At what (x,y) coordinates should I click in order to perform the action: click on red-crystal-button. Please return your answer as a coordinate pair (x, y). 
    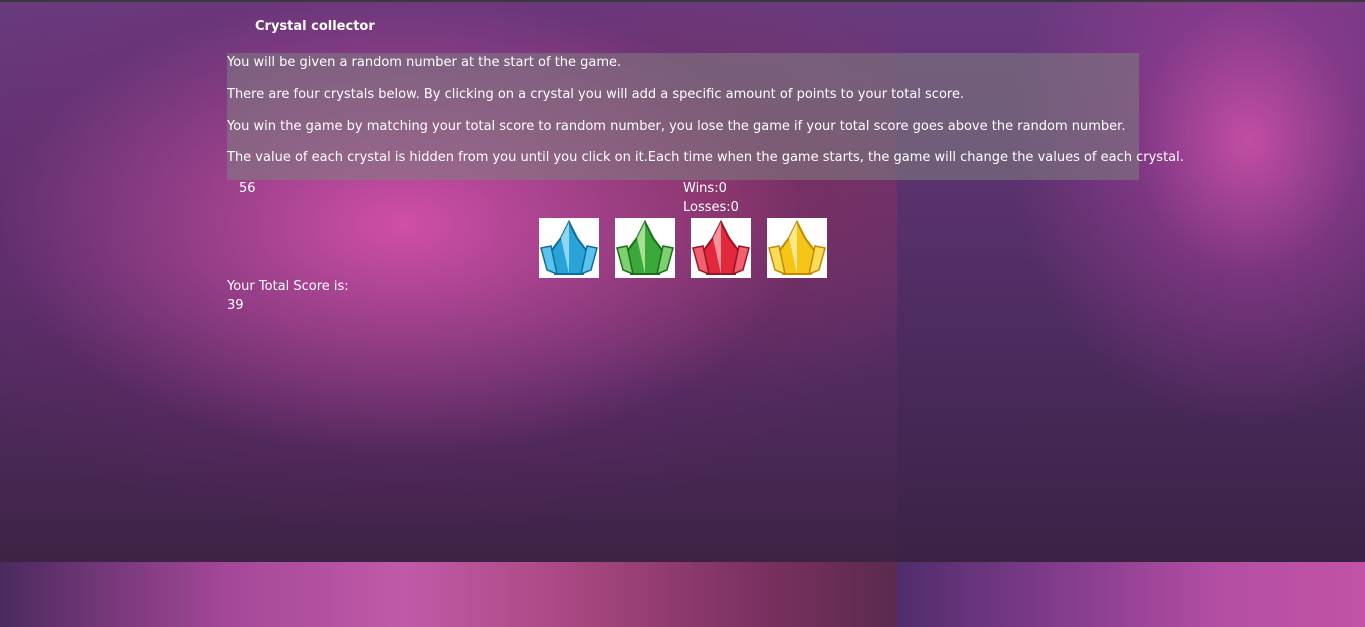
    Looking at the image, I should click on (721, 248).